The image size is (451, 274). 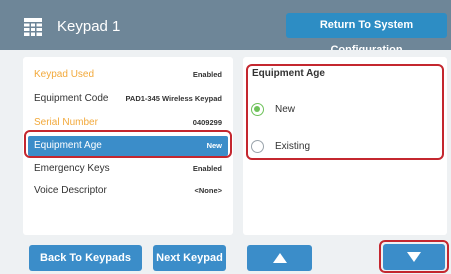 I want to click on highlight-equipment-age-row, so click(x=128, y=144).